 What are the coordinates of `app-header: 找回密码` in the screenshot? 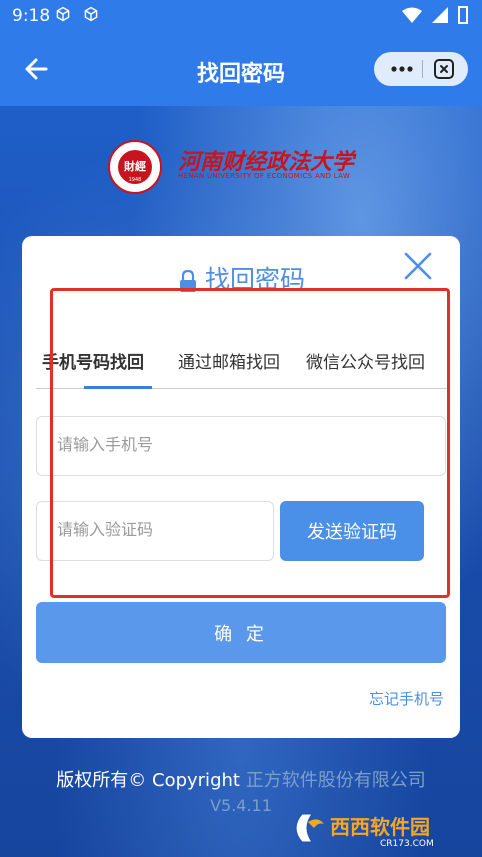 It's located at (241, 70).